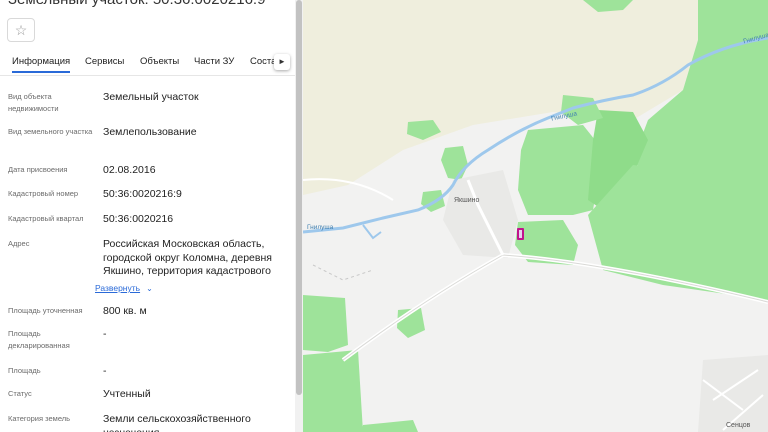  Describe the element at coordinates (41, 64) in the screenshot. I see `tab-information: Информация` at that location.